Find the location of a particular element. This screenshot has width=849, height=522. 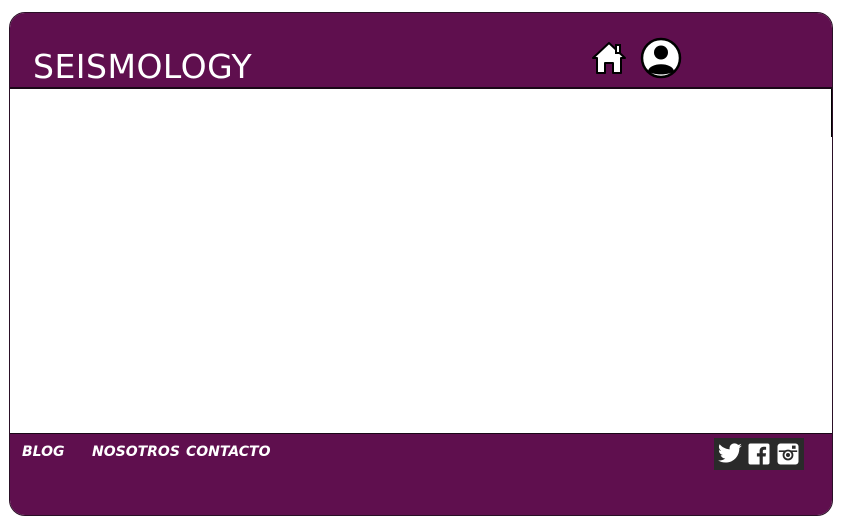

twitter-button is located at coordinates (730, 454).